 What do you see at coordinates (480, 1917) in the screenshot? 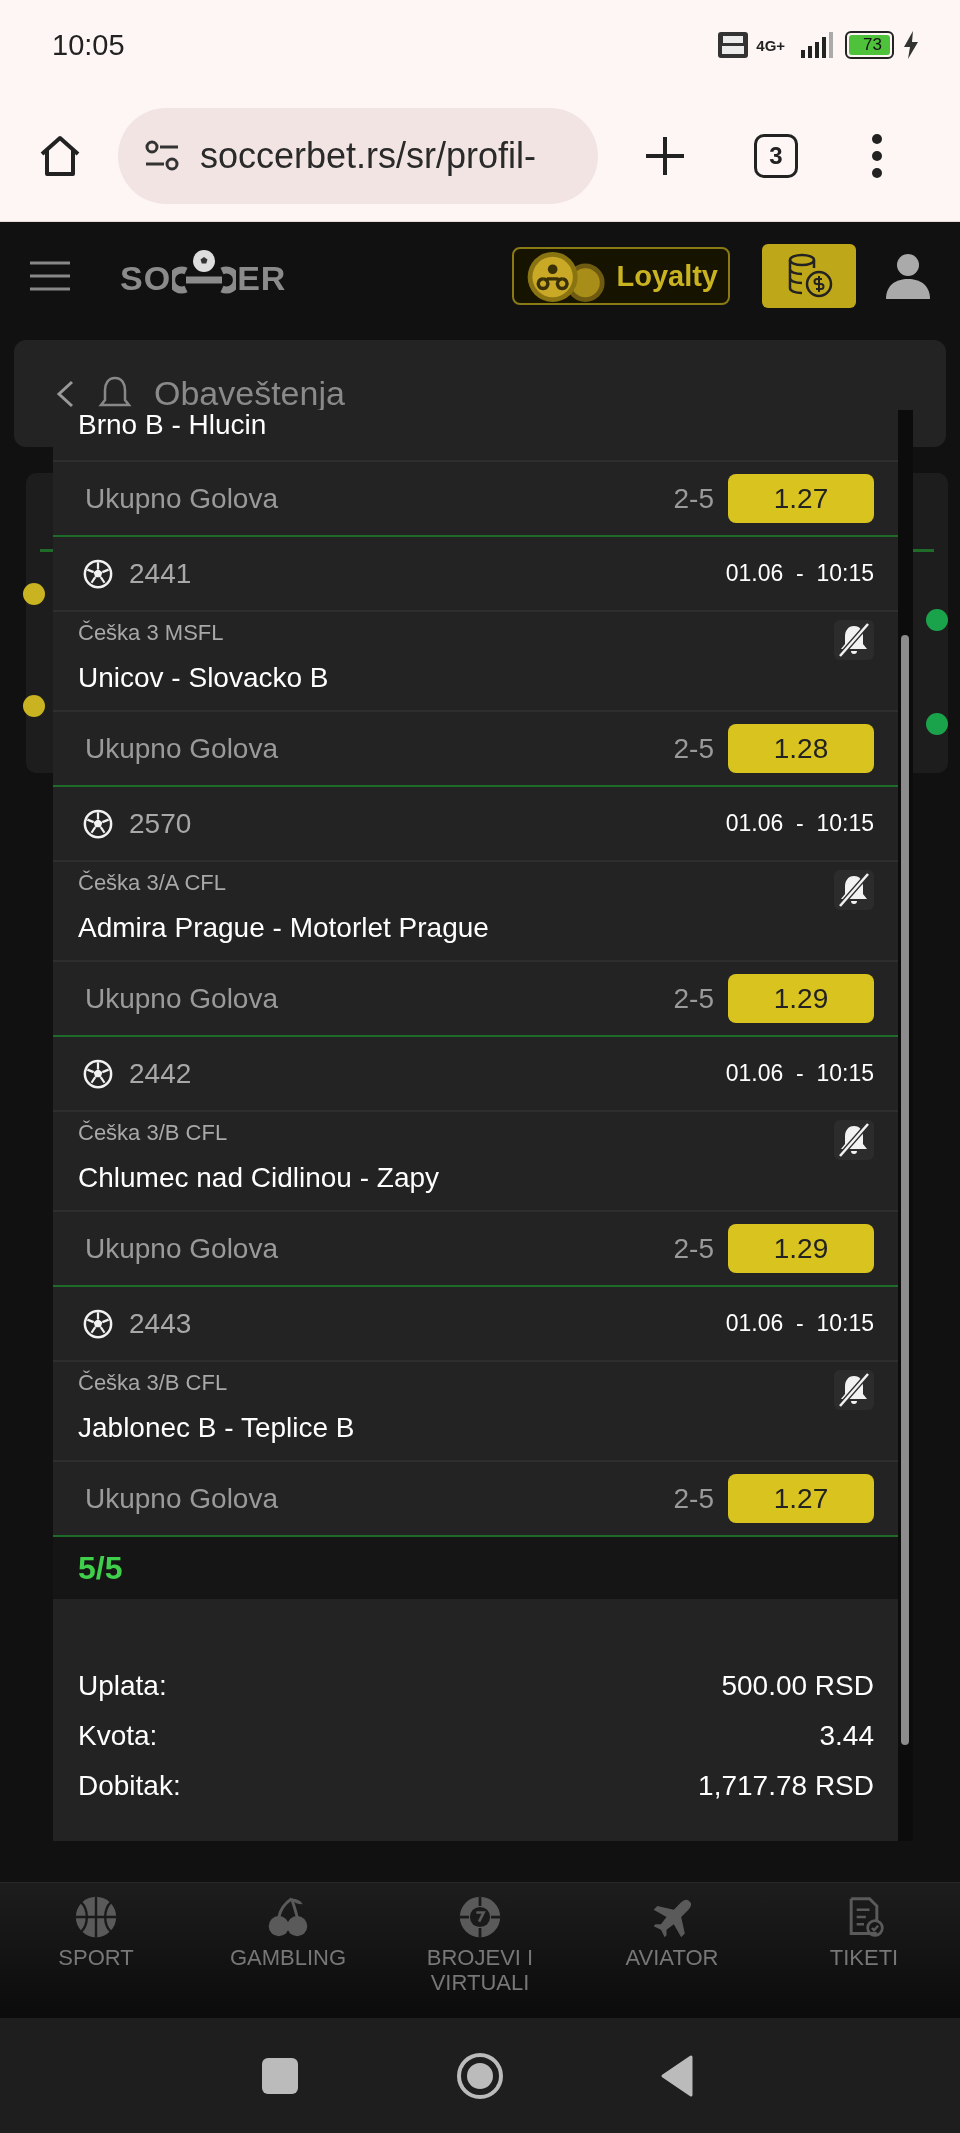
I see `lottery-ball-icon` at bounding box center [480, 1917].